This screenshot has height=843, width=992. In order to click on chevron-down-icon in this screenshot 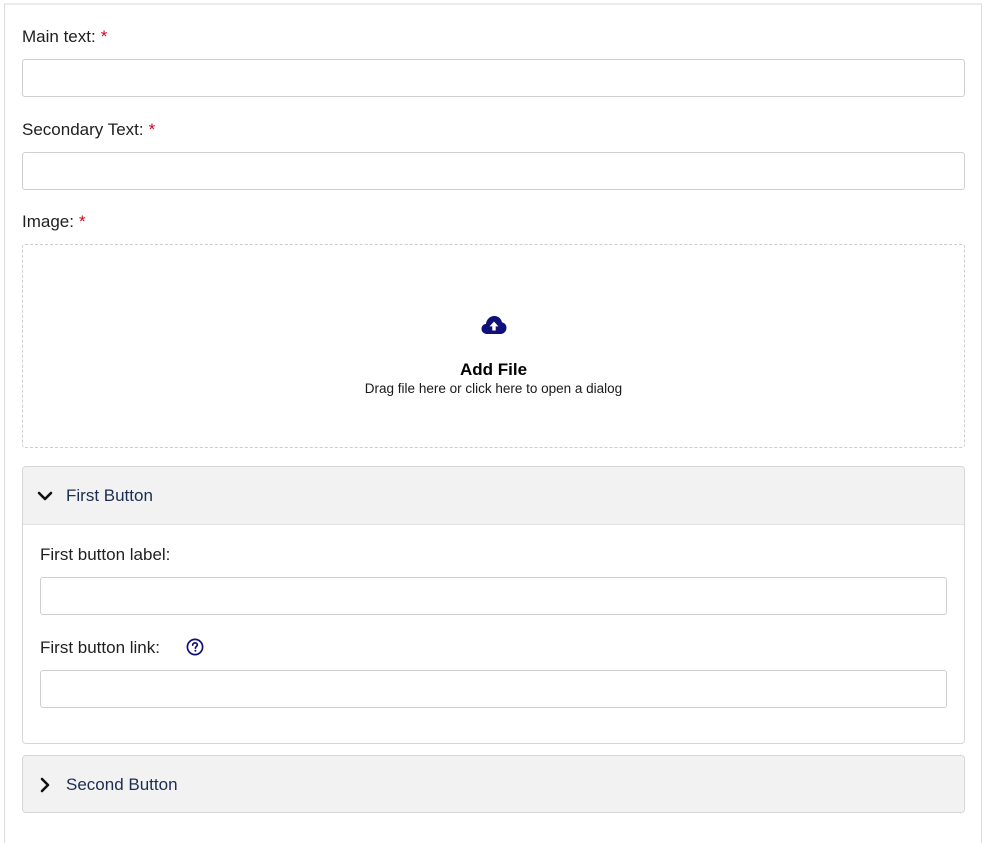, I will do `click(45, 496)`.